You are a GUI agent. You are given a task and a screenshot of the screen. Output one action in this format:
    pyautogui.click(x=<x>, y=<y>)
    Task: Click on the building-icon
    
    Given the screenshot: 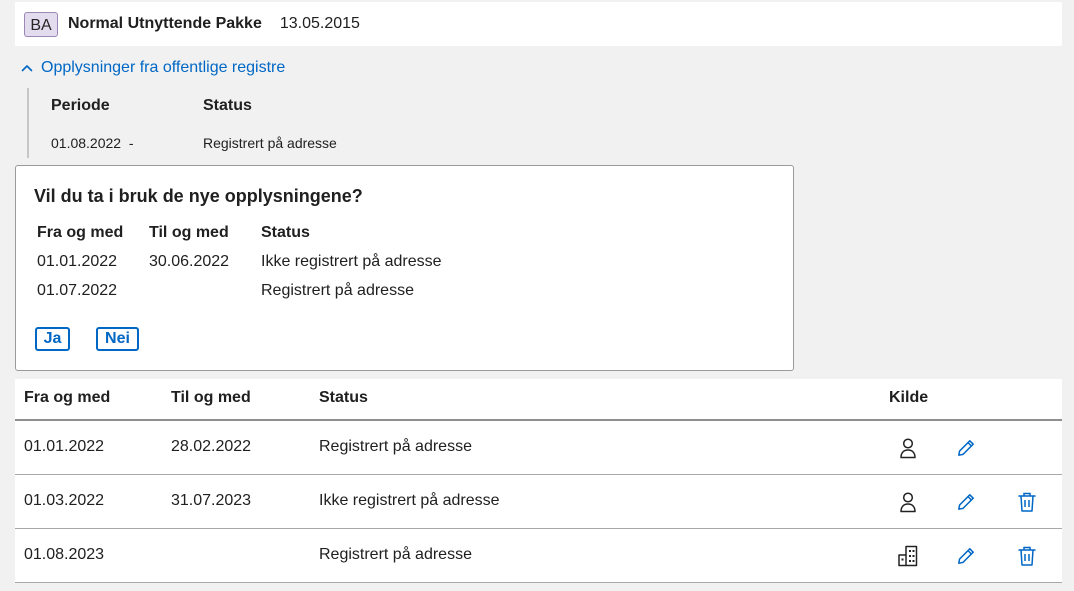 What is the action you would take?
    pyautogui.click(x=908, y=556)
    